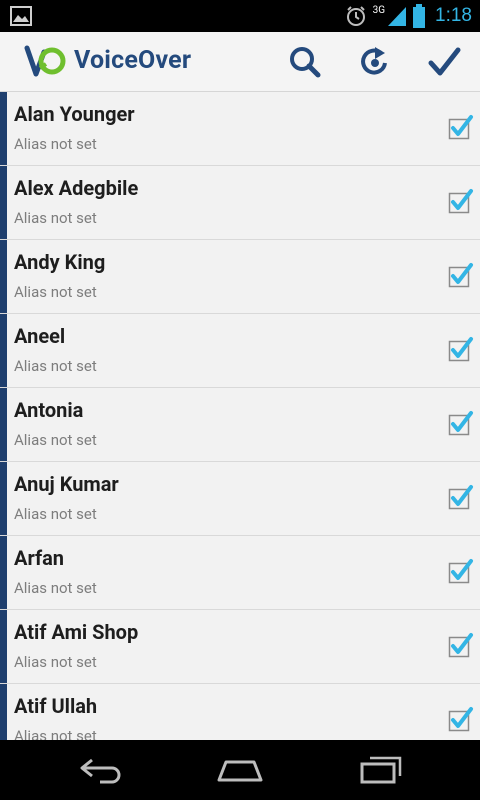 The width and height of the screenshot is (480, 800). What do you see at coordinates (56, 706) in the screenshot?
I see `contact-name: Atif Ullah` at bounding box center [56, 706].